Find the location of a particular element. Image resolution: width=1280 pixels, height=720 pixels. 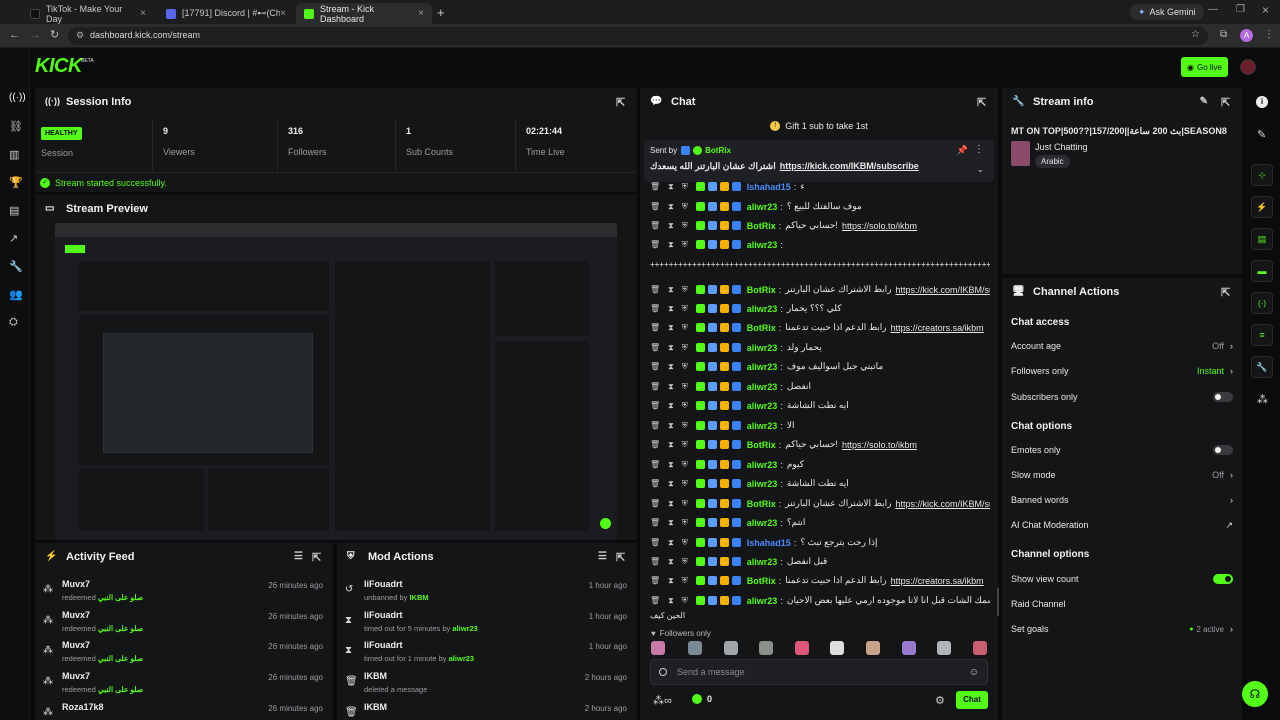

browser-menu-icon: ⋮ is located at coordinates (1269, 34).